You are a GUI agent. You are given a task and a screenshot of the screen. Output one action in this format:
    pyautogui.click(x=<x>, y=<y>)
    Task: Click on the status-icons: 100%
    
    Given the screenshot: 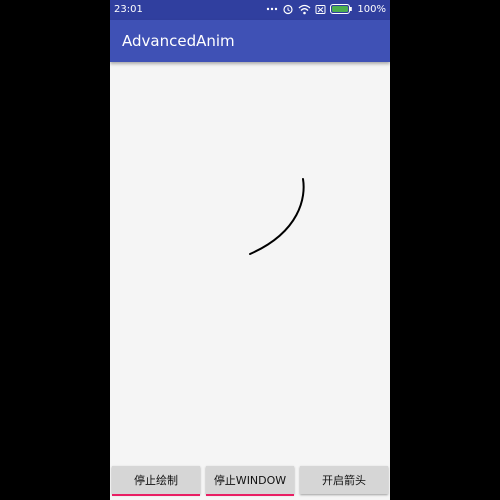 What is the action you would take?
    pyautogui.click(x=326, y=9)
    